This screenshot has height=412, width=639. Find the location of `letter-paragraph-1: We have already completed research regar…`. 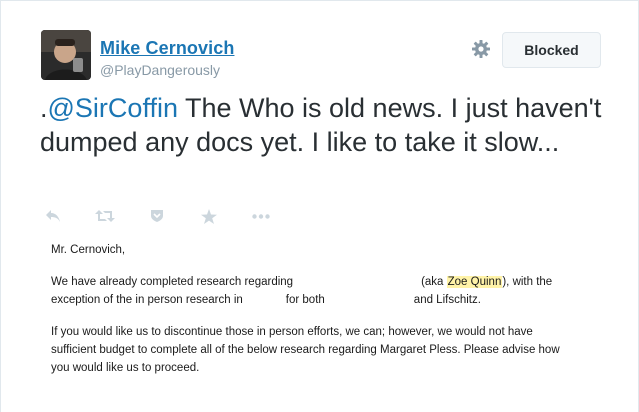

letter-paragraph-1: We have already completed research regar… is located at coordinates (305, 291).